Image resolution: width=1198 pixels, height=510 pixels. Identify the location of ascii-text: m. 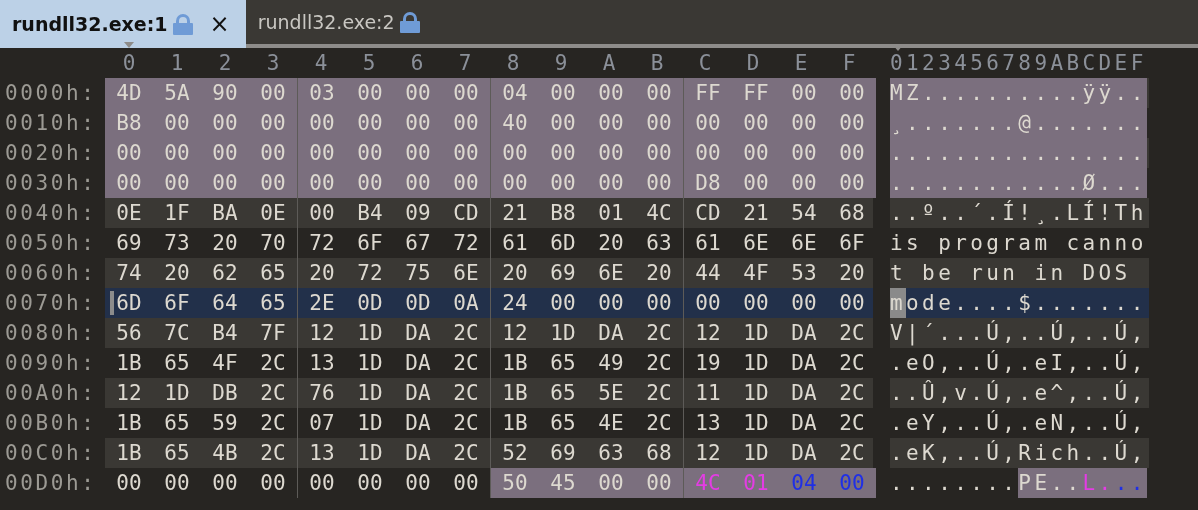
(898, 303).